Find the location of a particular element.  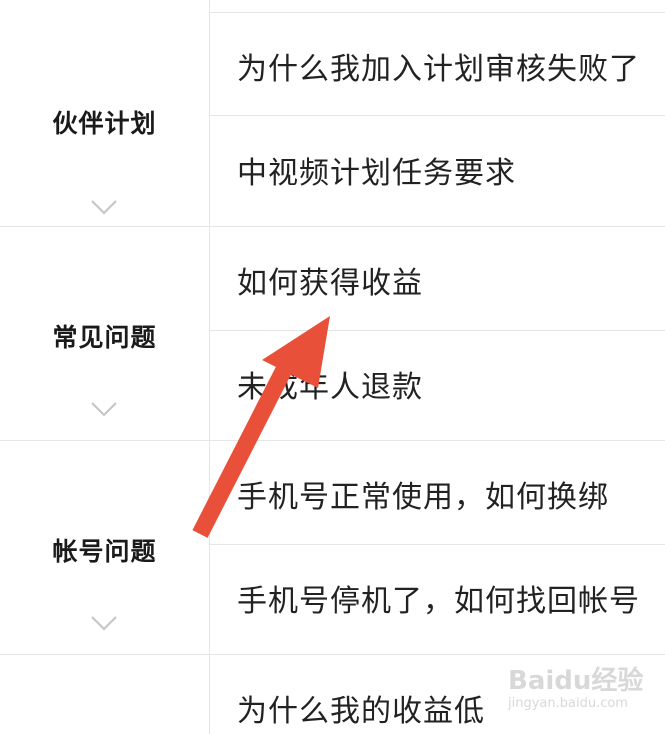

category-faq: 常见问题 is located at coordinates (104, 333).